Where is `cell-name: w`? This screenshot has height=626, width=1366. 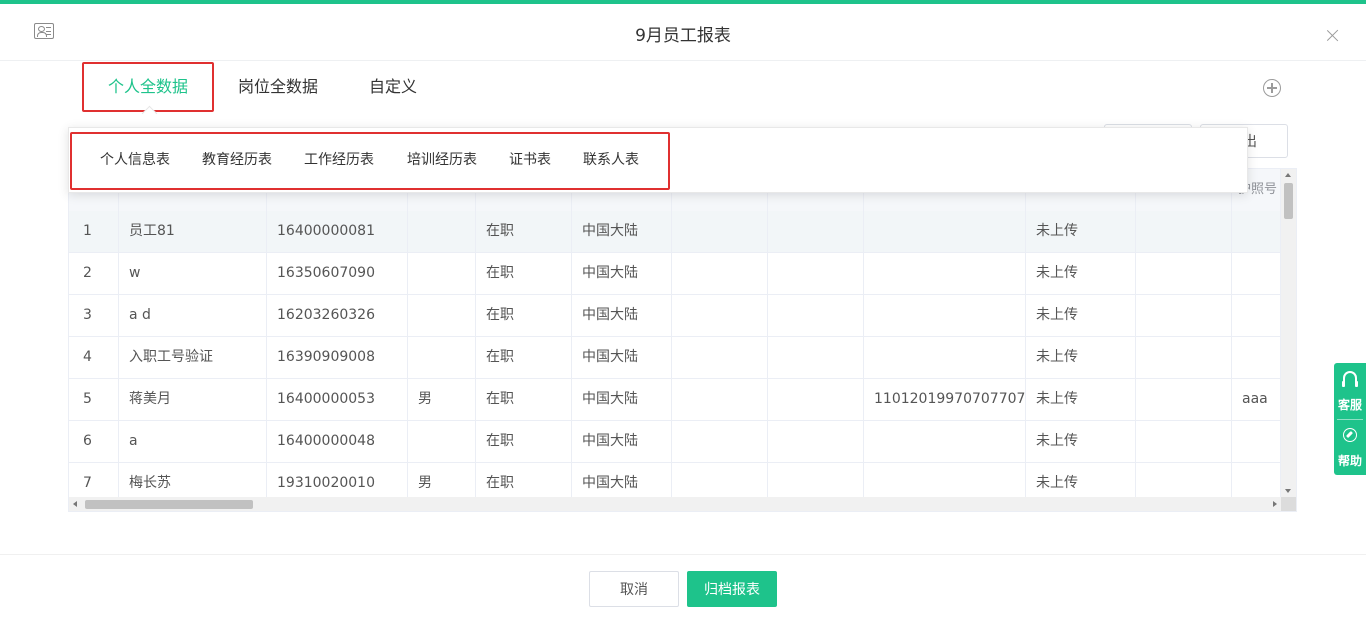
cell-name: w is located at coordinates (193, 273).